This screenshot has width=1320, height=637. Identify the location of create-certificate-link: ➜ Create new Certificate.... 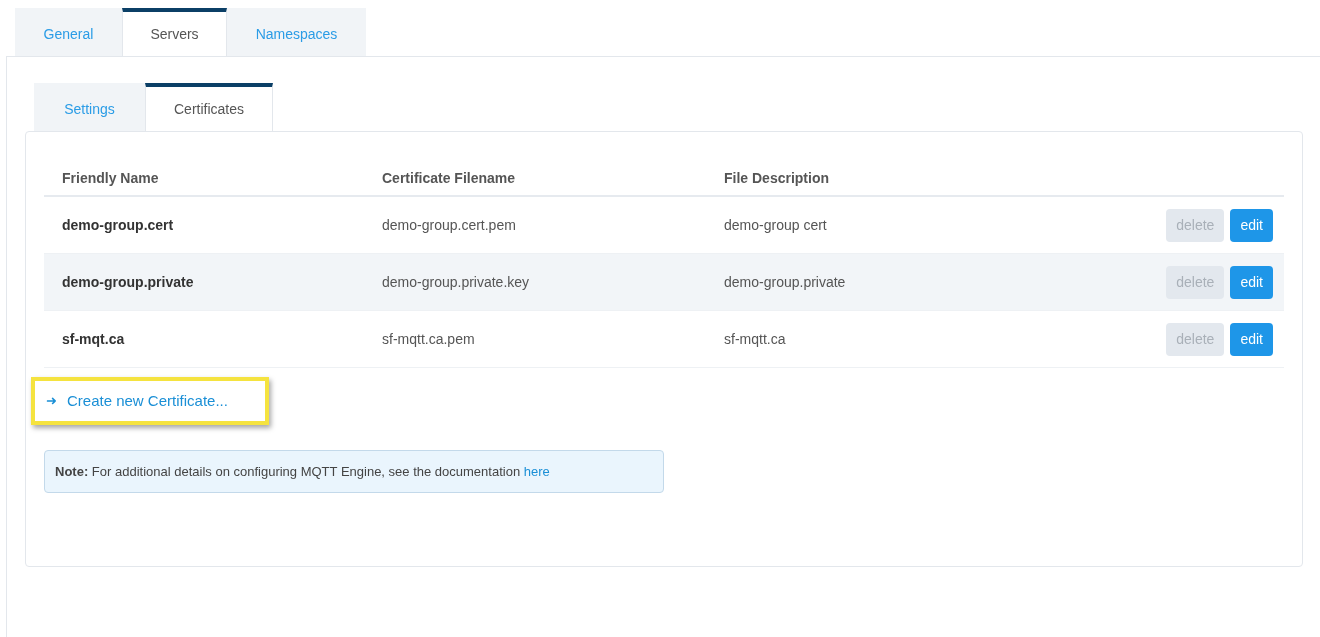
(150, 401).